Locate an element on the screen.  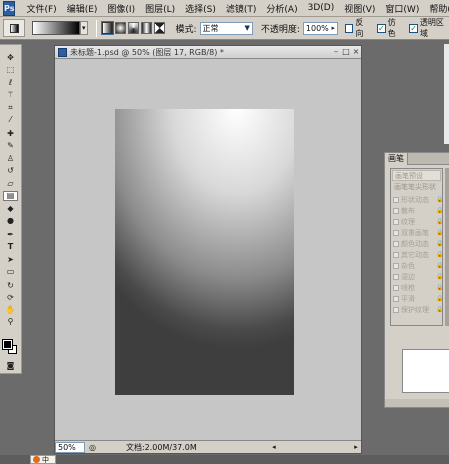
3d-rotate-tool-icon: ↻ is located at coordinates (10, 286).